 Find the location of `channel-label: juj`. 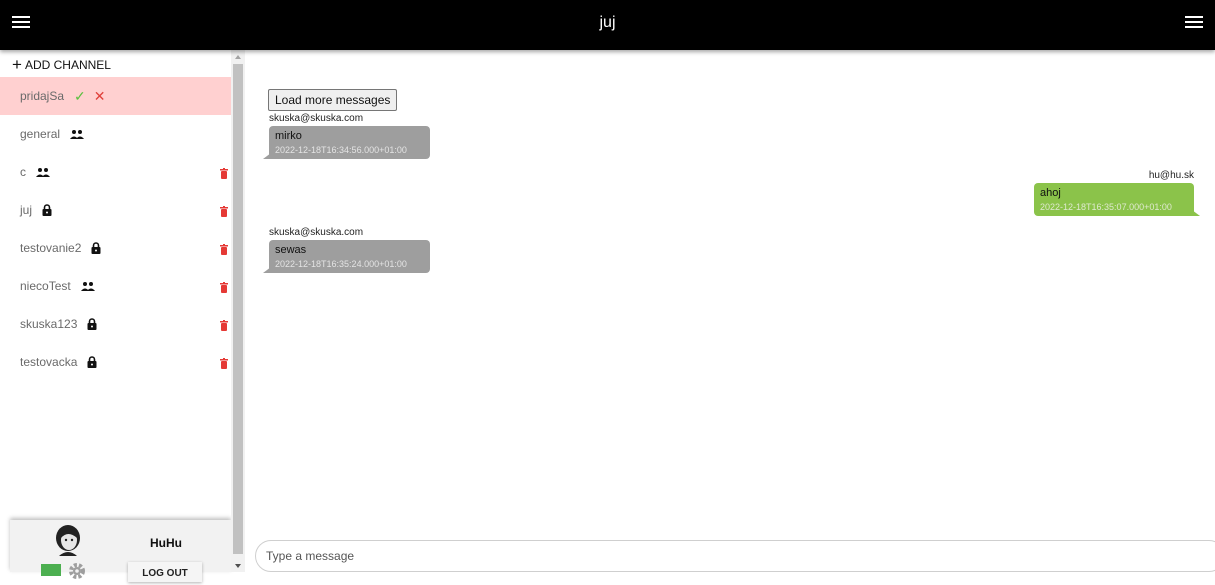

channel-label: juj is located at coordinates (26, 210).